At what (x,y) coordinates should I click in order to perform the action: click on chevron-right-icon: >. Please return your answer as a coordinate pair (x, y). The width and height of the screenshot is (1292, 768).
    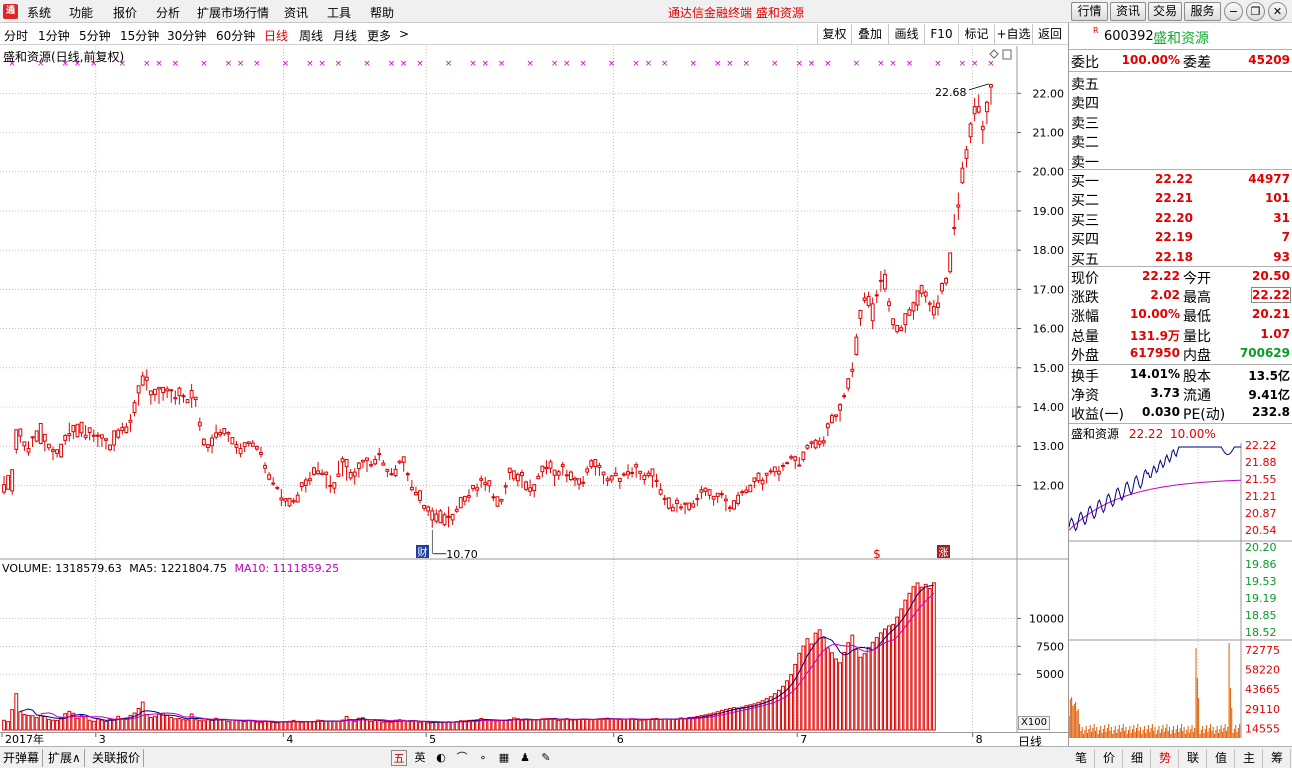
    Looking at the image, I should click on (404, 34).